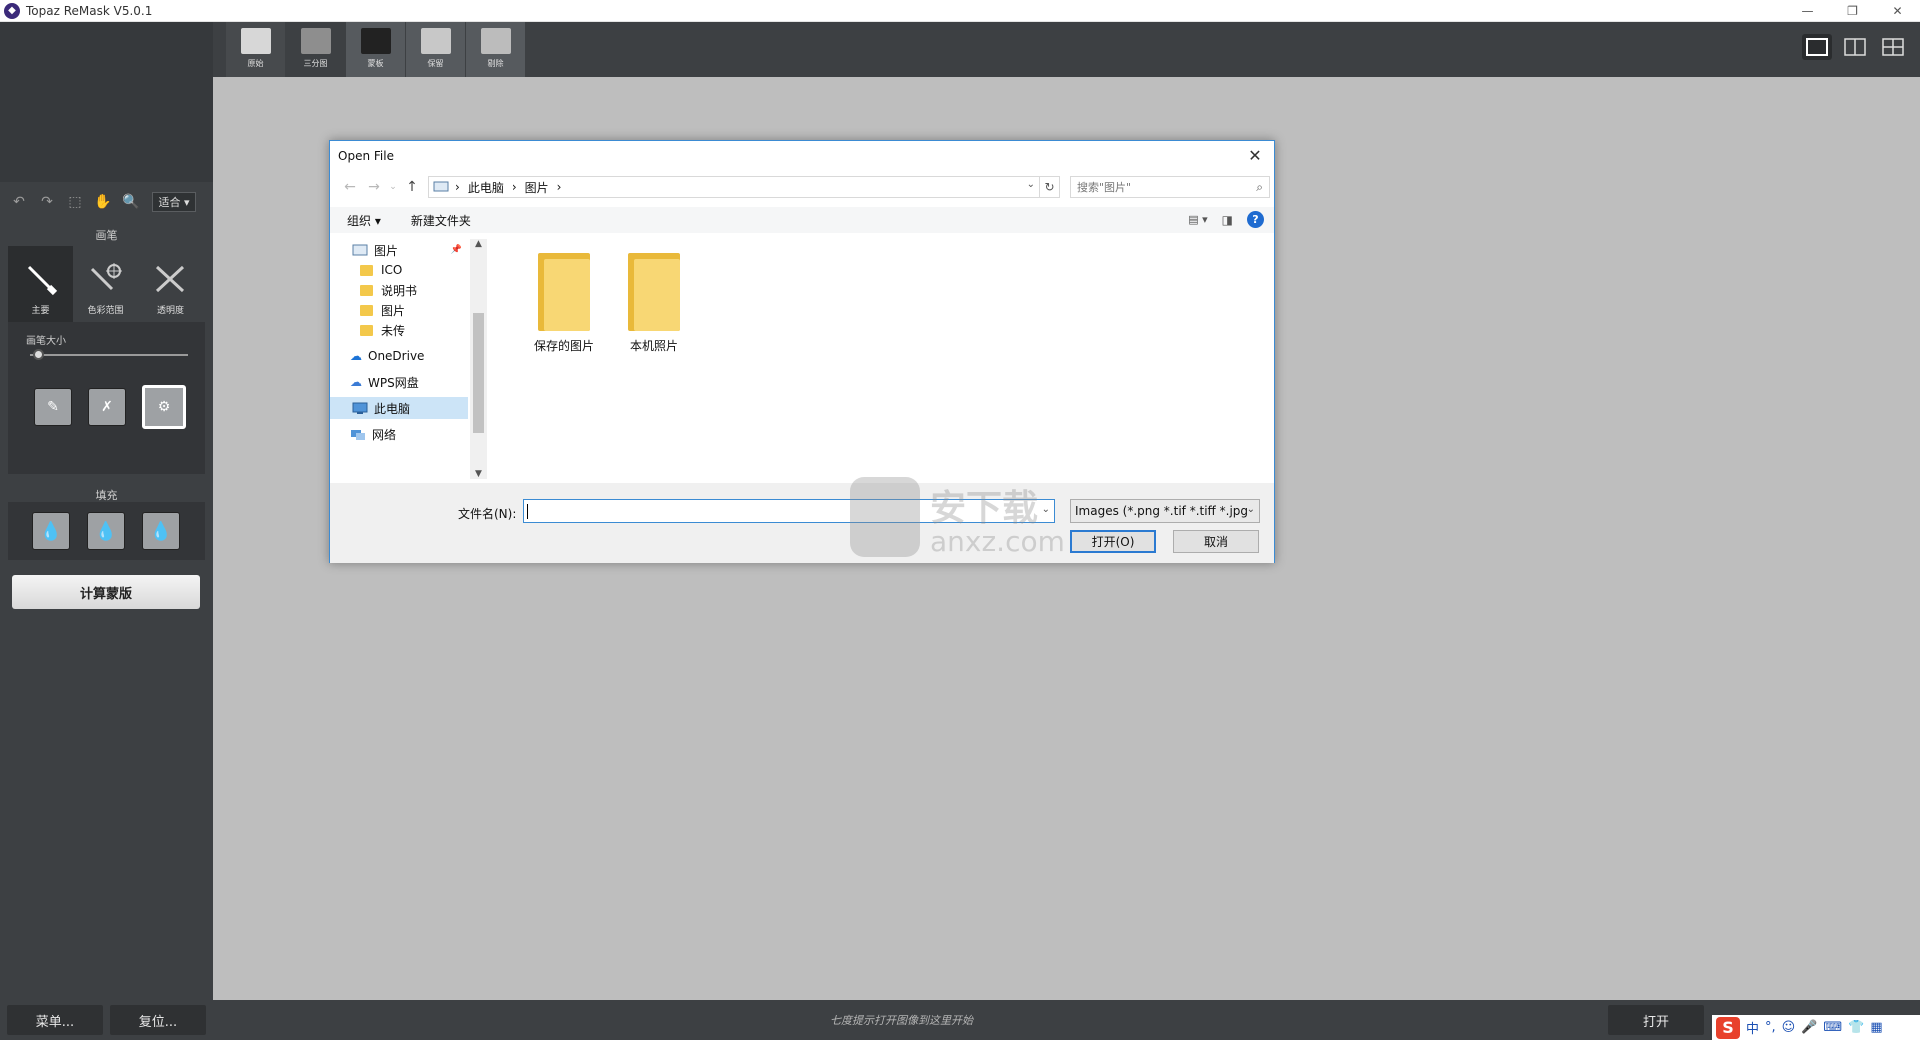 This screenshot has height=1040, width=1920. What do you see at coordinates (1113, 541) in the screenshot?
I see `dialog-open-button: 打开(O)` at bounding box center [1113, 541].